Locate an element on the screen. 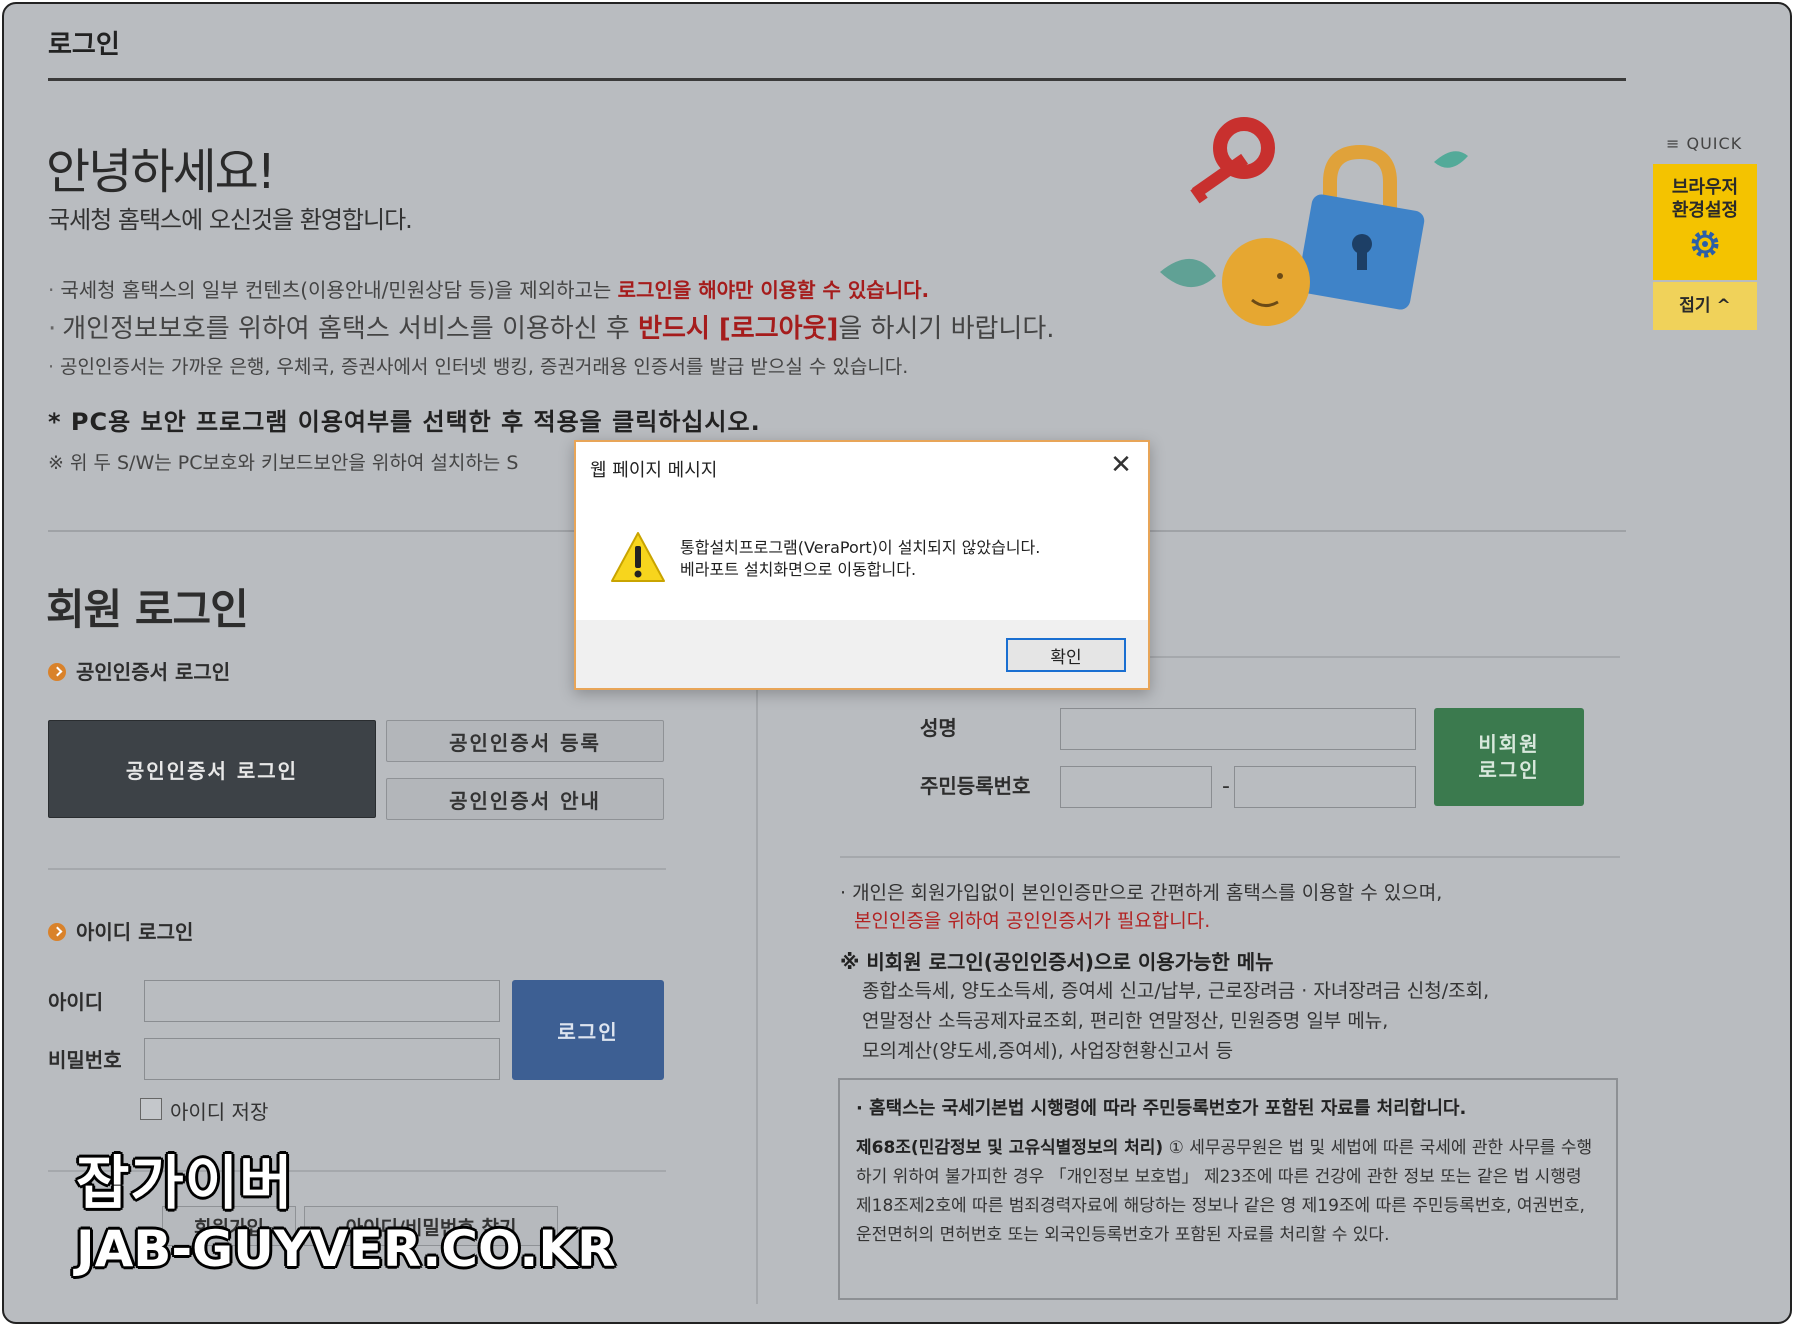 The height and width of the screenshot is (1333, 1800). watermark-name: 잡가이버 is located at coordinates (185, 1183).